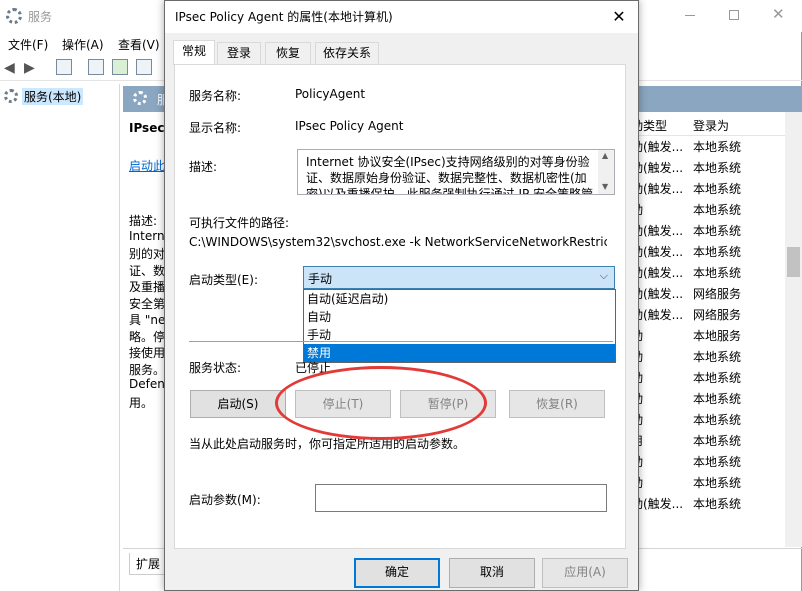 The image size is (802, 591). What do you see at coordinates (734, 15) in the screenshot?
I see `maximize-icon` at bounding box center [734, 15].